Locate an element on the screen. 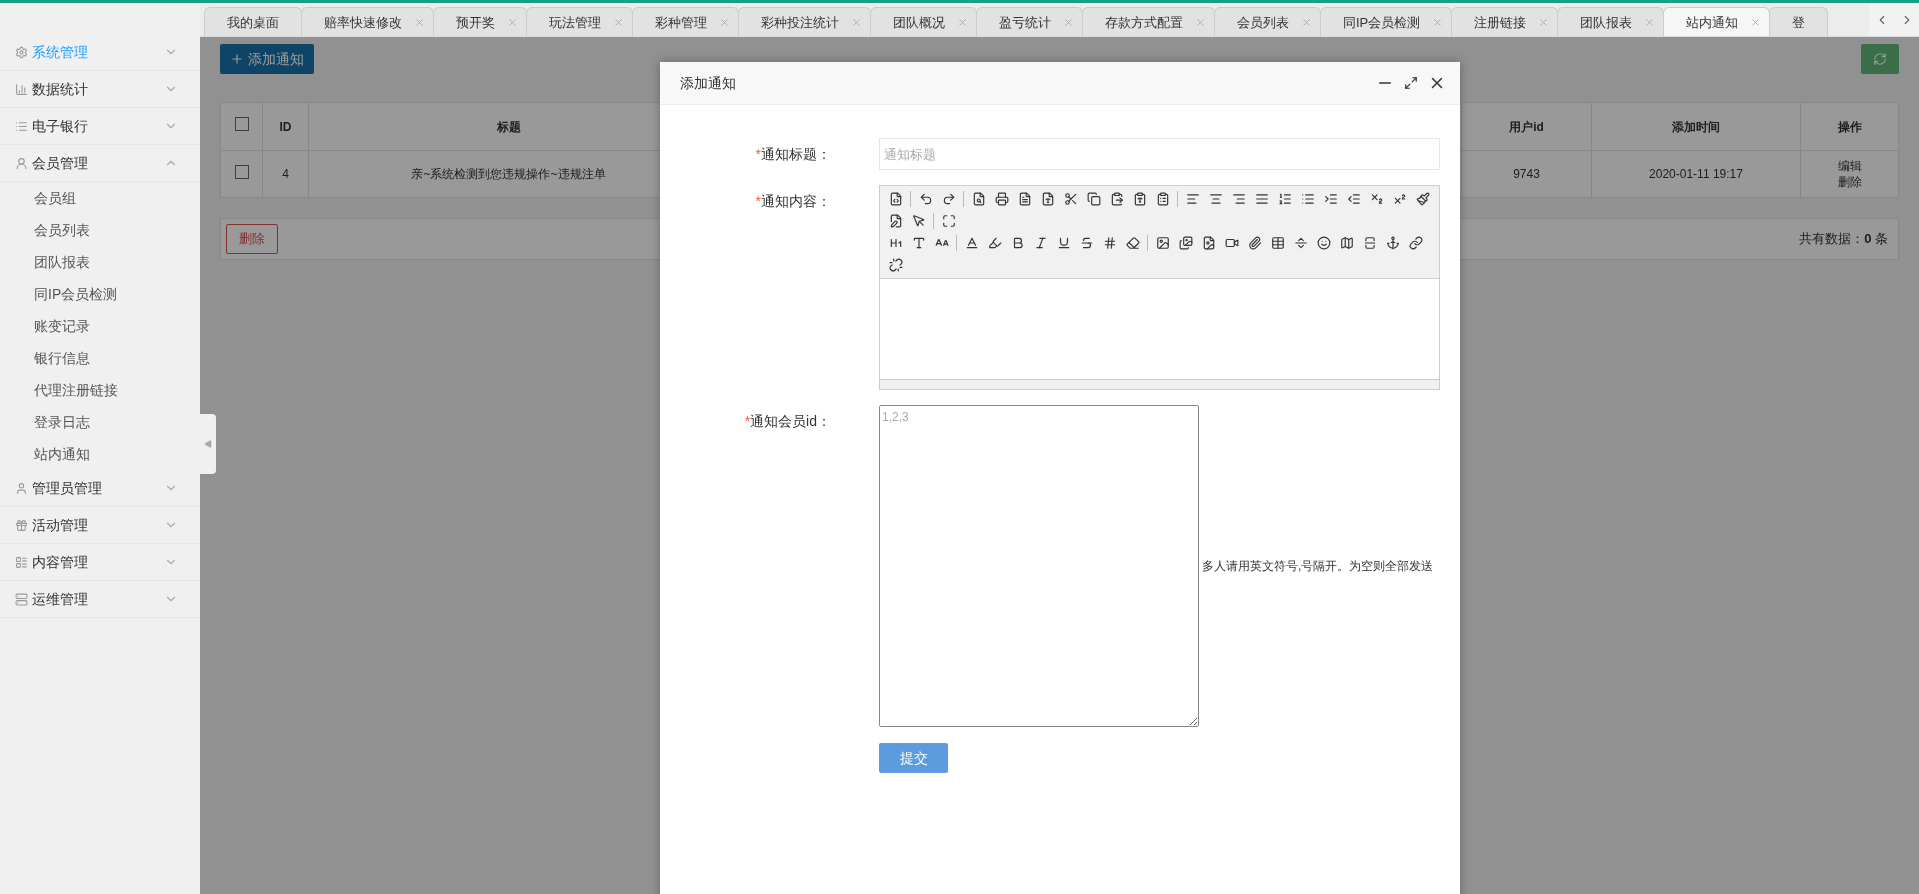  maximize-icon is located at coordinates (1411, 83).